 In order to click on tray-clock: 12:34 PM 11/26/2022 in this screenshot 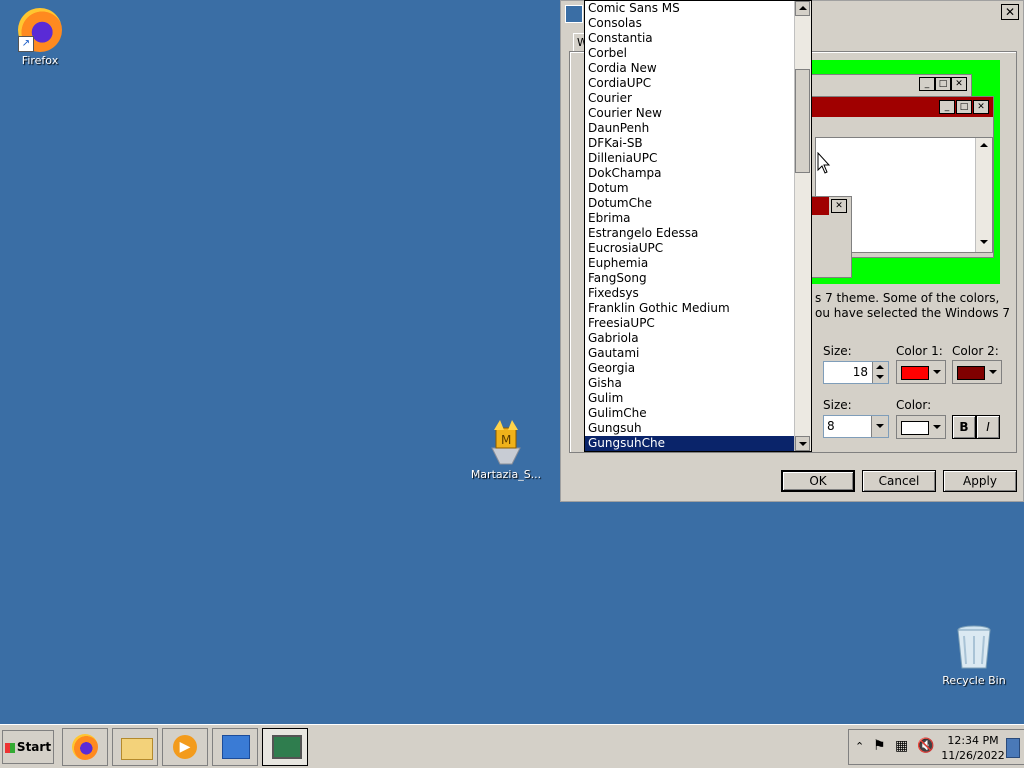, I will do `click(973, 748)`.